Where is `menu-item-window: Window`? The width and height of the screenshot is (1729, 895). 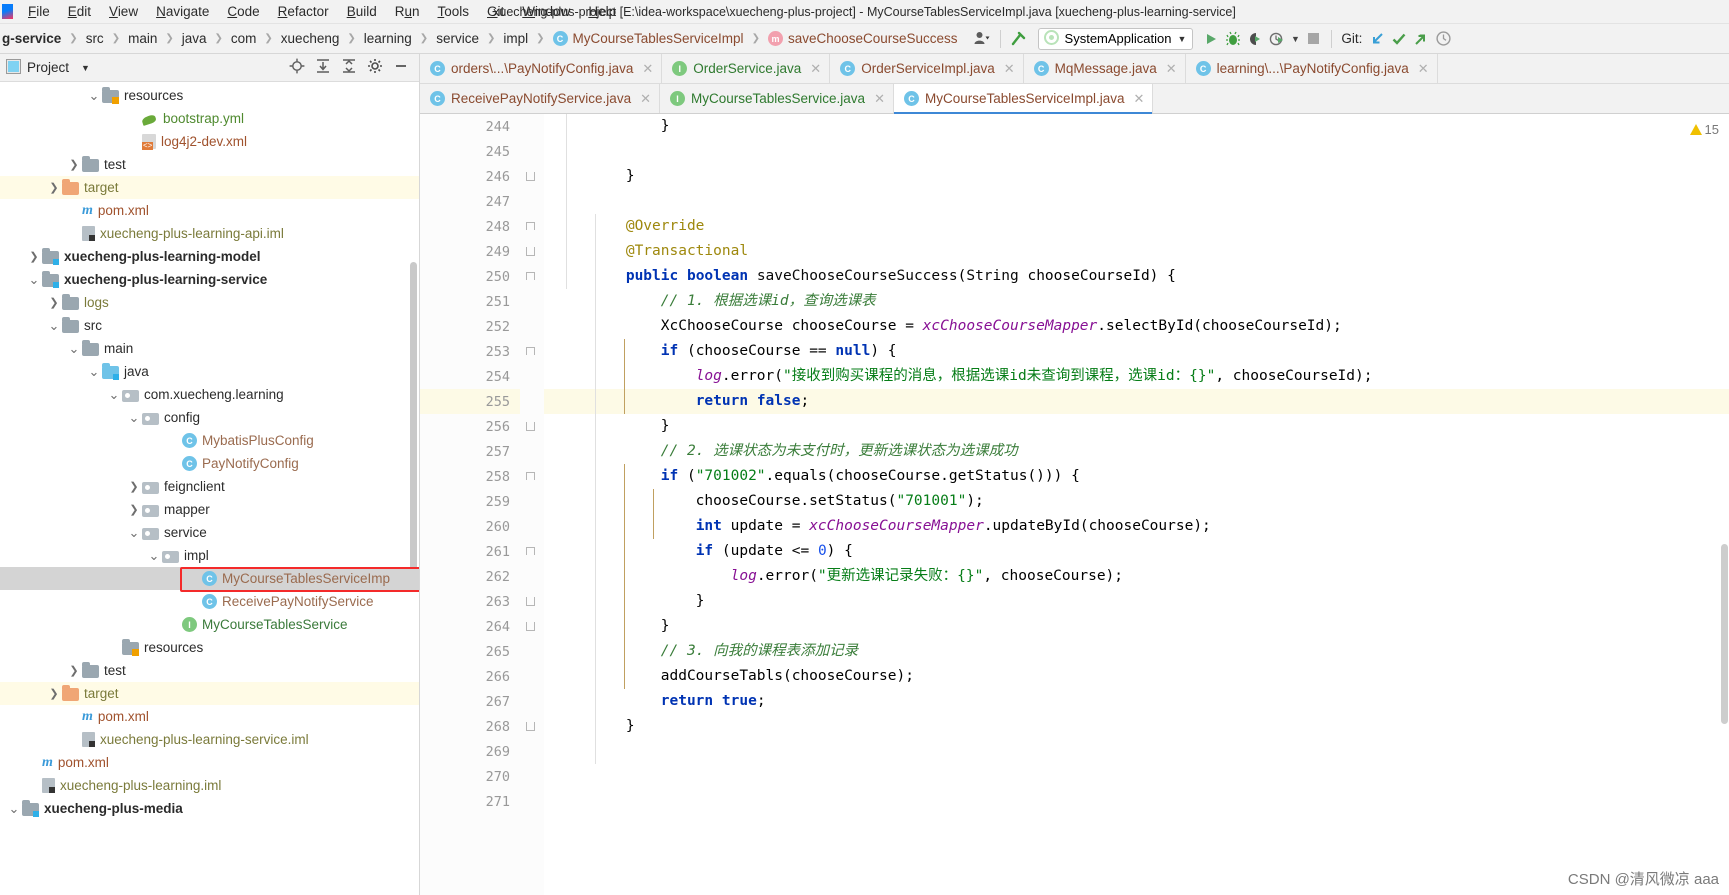
menu-item-window: Window is located at coordinates (546, 11).